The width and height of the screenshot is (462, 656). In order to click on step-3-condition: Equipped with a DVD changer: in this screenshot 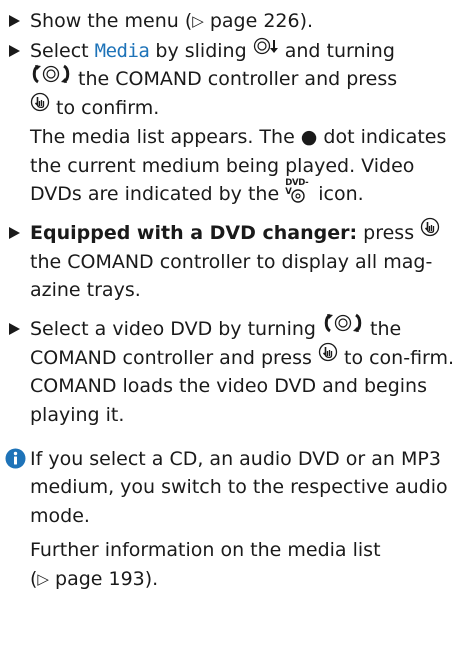, I will do `click(194, 232)`.